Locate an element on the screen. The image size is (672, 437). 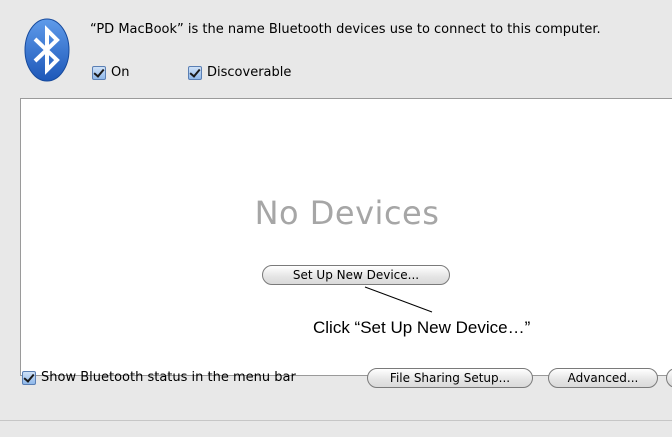
on-checkbox: On is located at coordinates (110, 72).